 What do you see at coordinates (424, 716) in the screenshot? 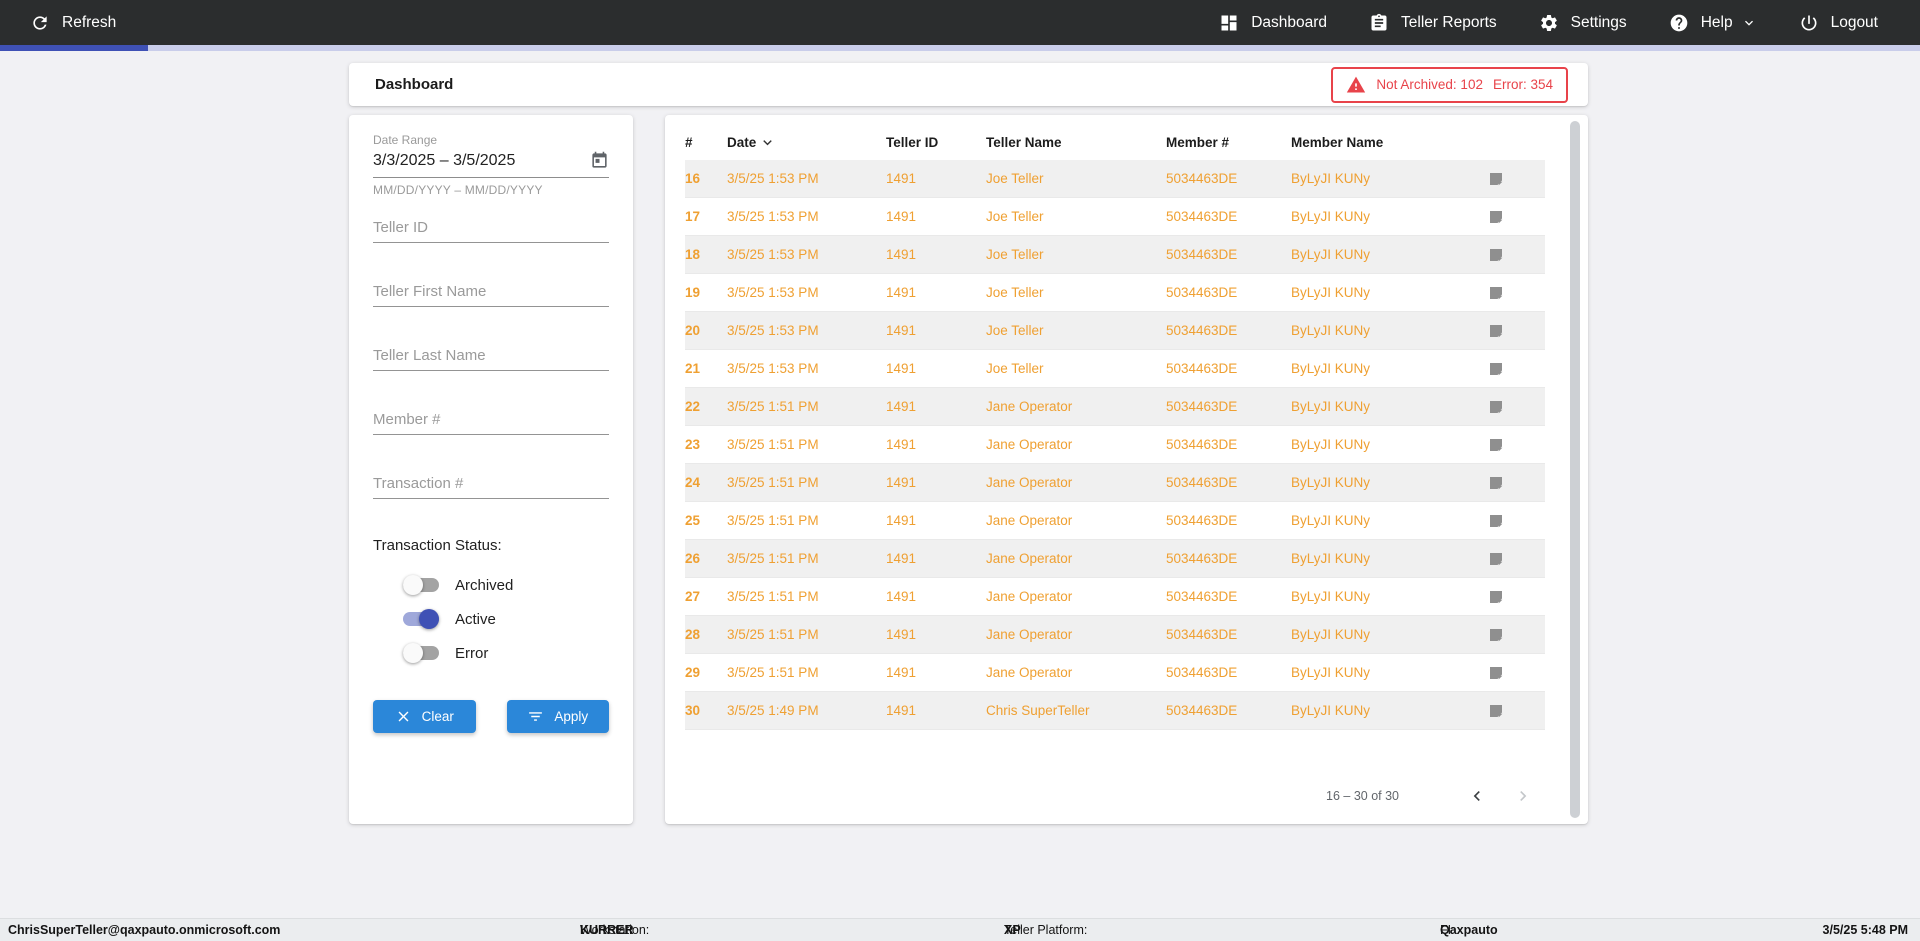
I see `clear-button: Clear` at bounding box center [424, 716].